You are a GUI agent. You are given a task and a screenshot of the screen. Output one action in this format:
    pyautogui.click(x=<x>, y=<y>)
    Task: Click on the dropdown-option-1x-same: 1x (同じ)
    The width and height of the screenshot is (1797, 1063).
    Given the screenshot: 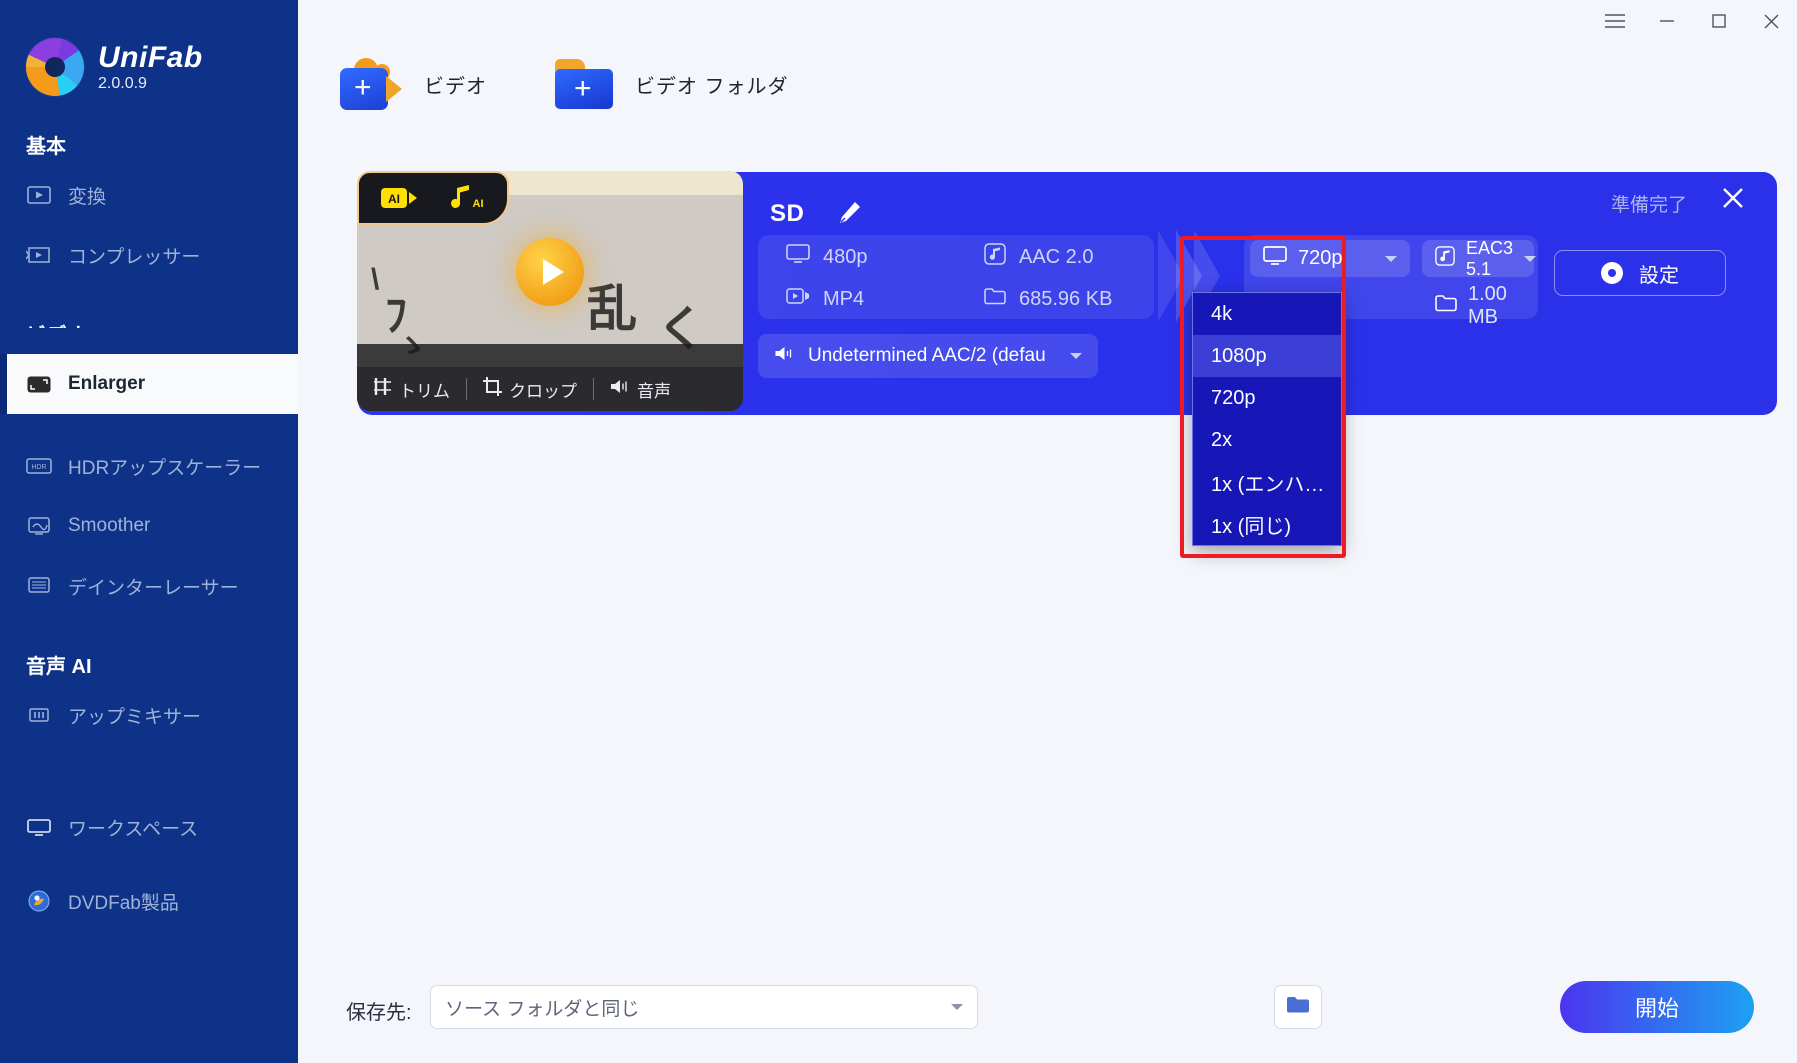 What is the action you would take?
    pyautogui.click(x=1267, y=524)
    